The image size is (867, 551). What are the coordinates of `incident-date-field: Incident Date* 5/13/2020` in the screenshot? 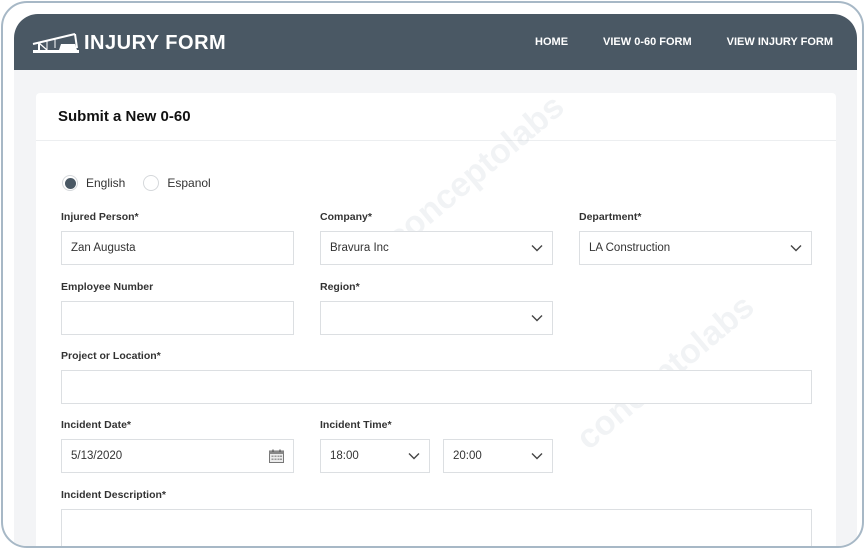 It's located at (177, 446).